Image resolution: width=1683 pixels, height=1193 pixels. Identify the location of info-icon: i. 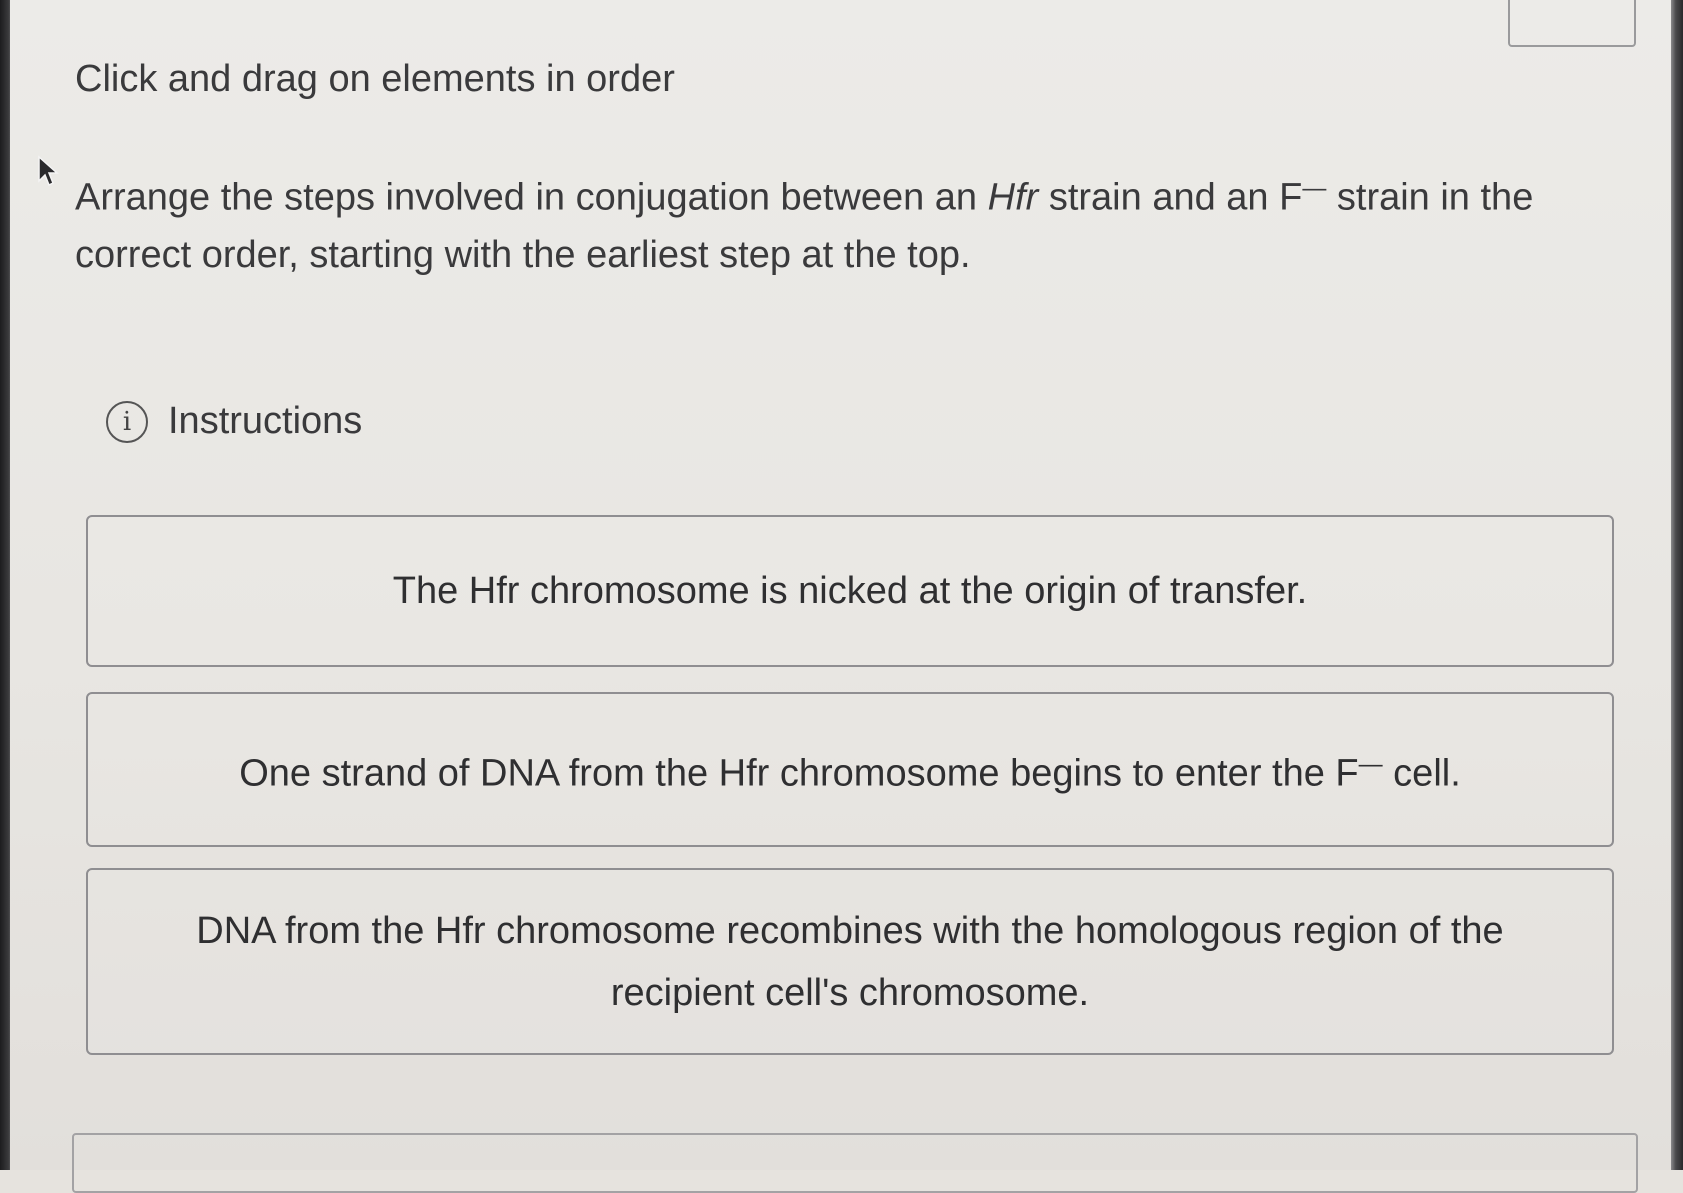
(127, 421).